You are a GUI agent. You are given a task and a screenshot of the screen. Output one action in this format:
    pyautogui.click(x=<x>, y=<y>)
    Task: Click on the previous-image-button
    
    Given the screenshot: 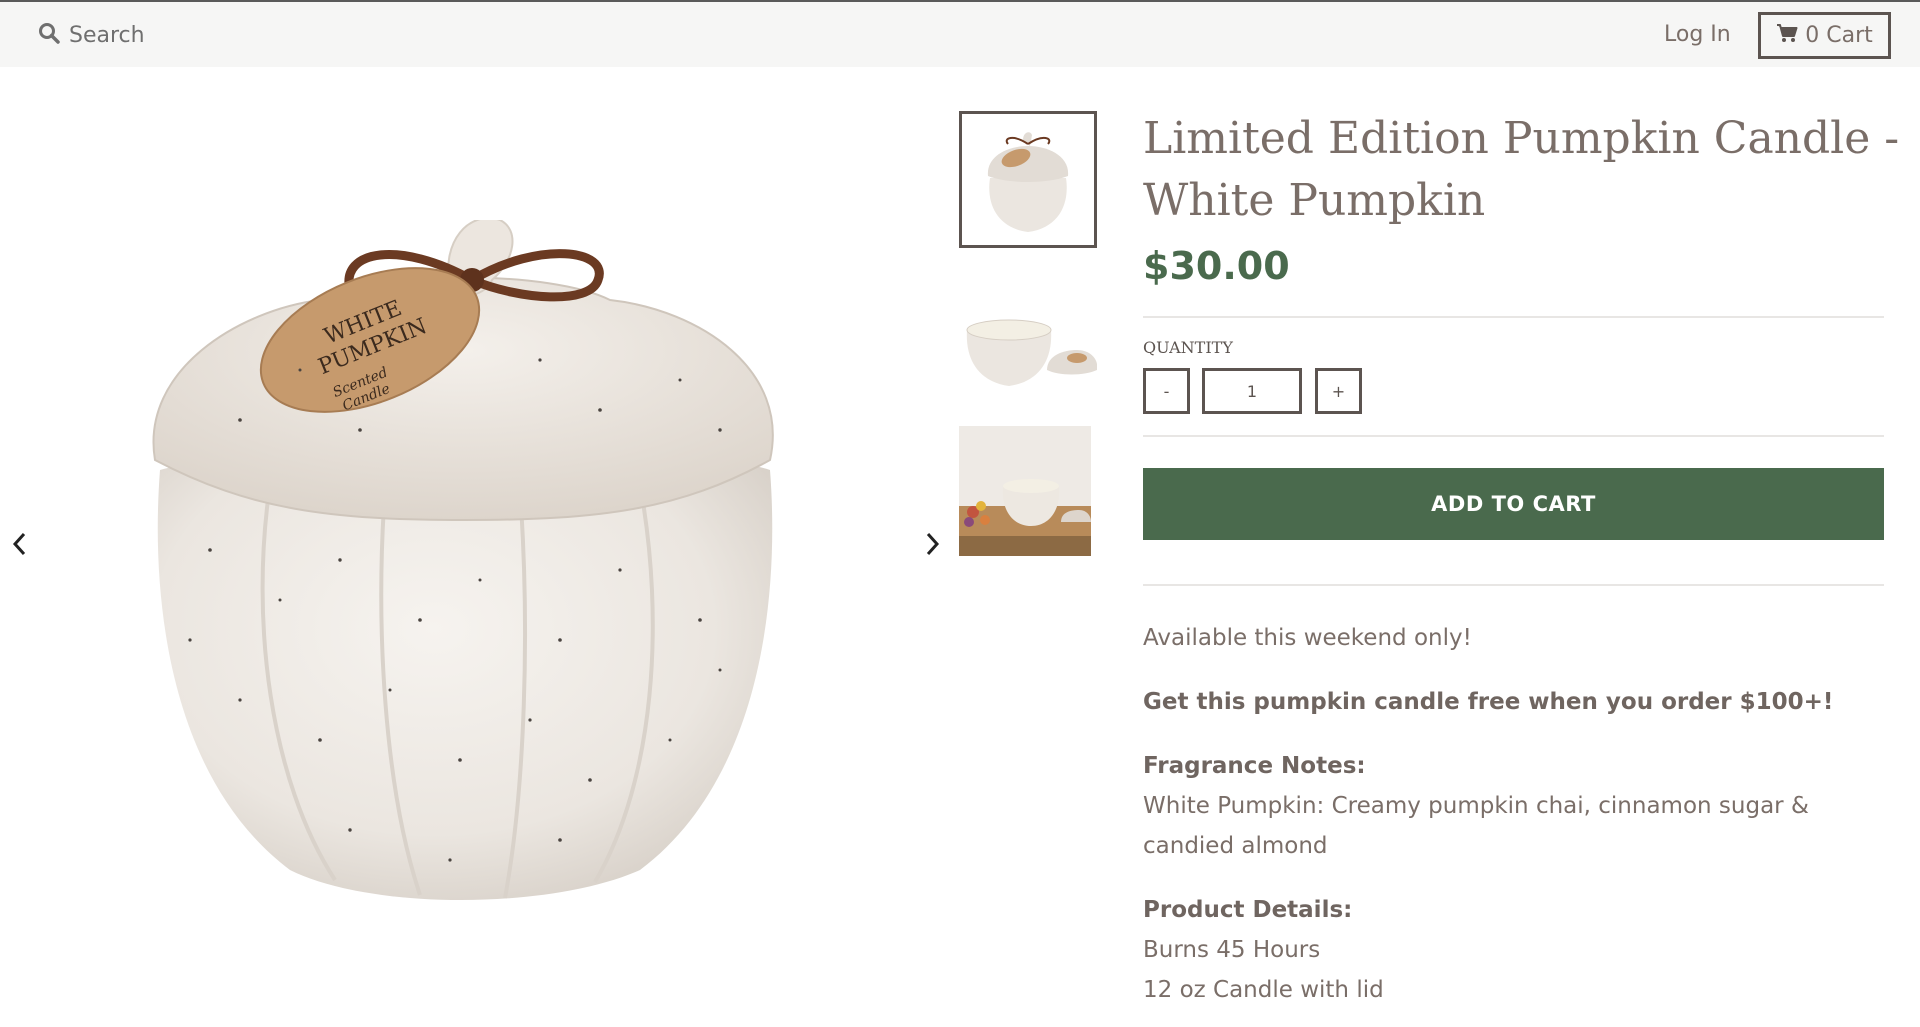 What is the action you would take?
    pyautogui.click(x=20, y=546)
    